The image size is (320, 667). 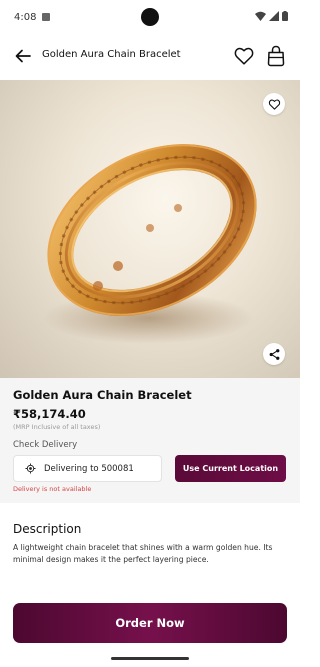 What do you see at coordinates (111, 54) in the screenshot?
I see `page-title: Golden Aura Chain Bracelet` at bounding box center [111, 54].